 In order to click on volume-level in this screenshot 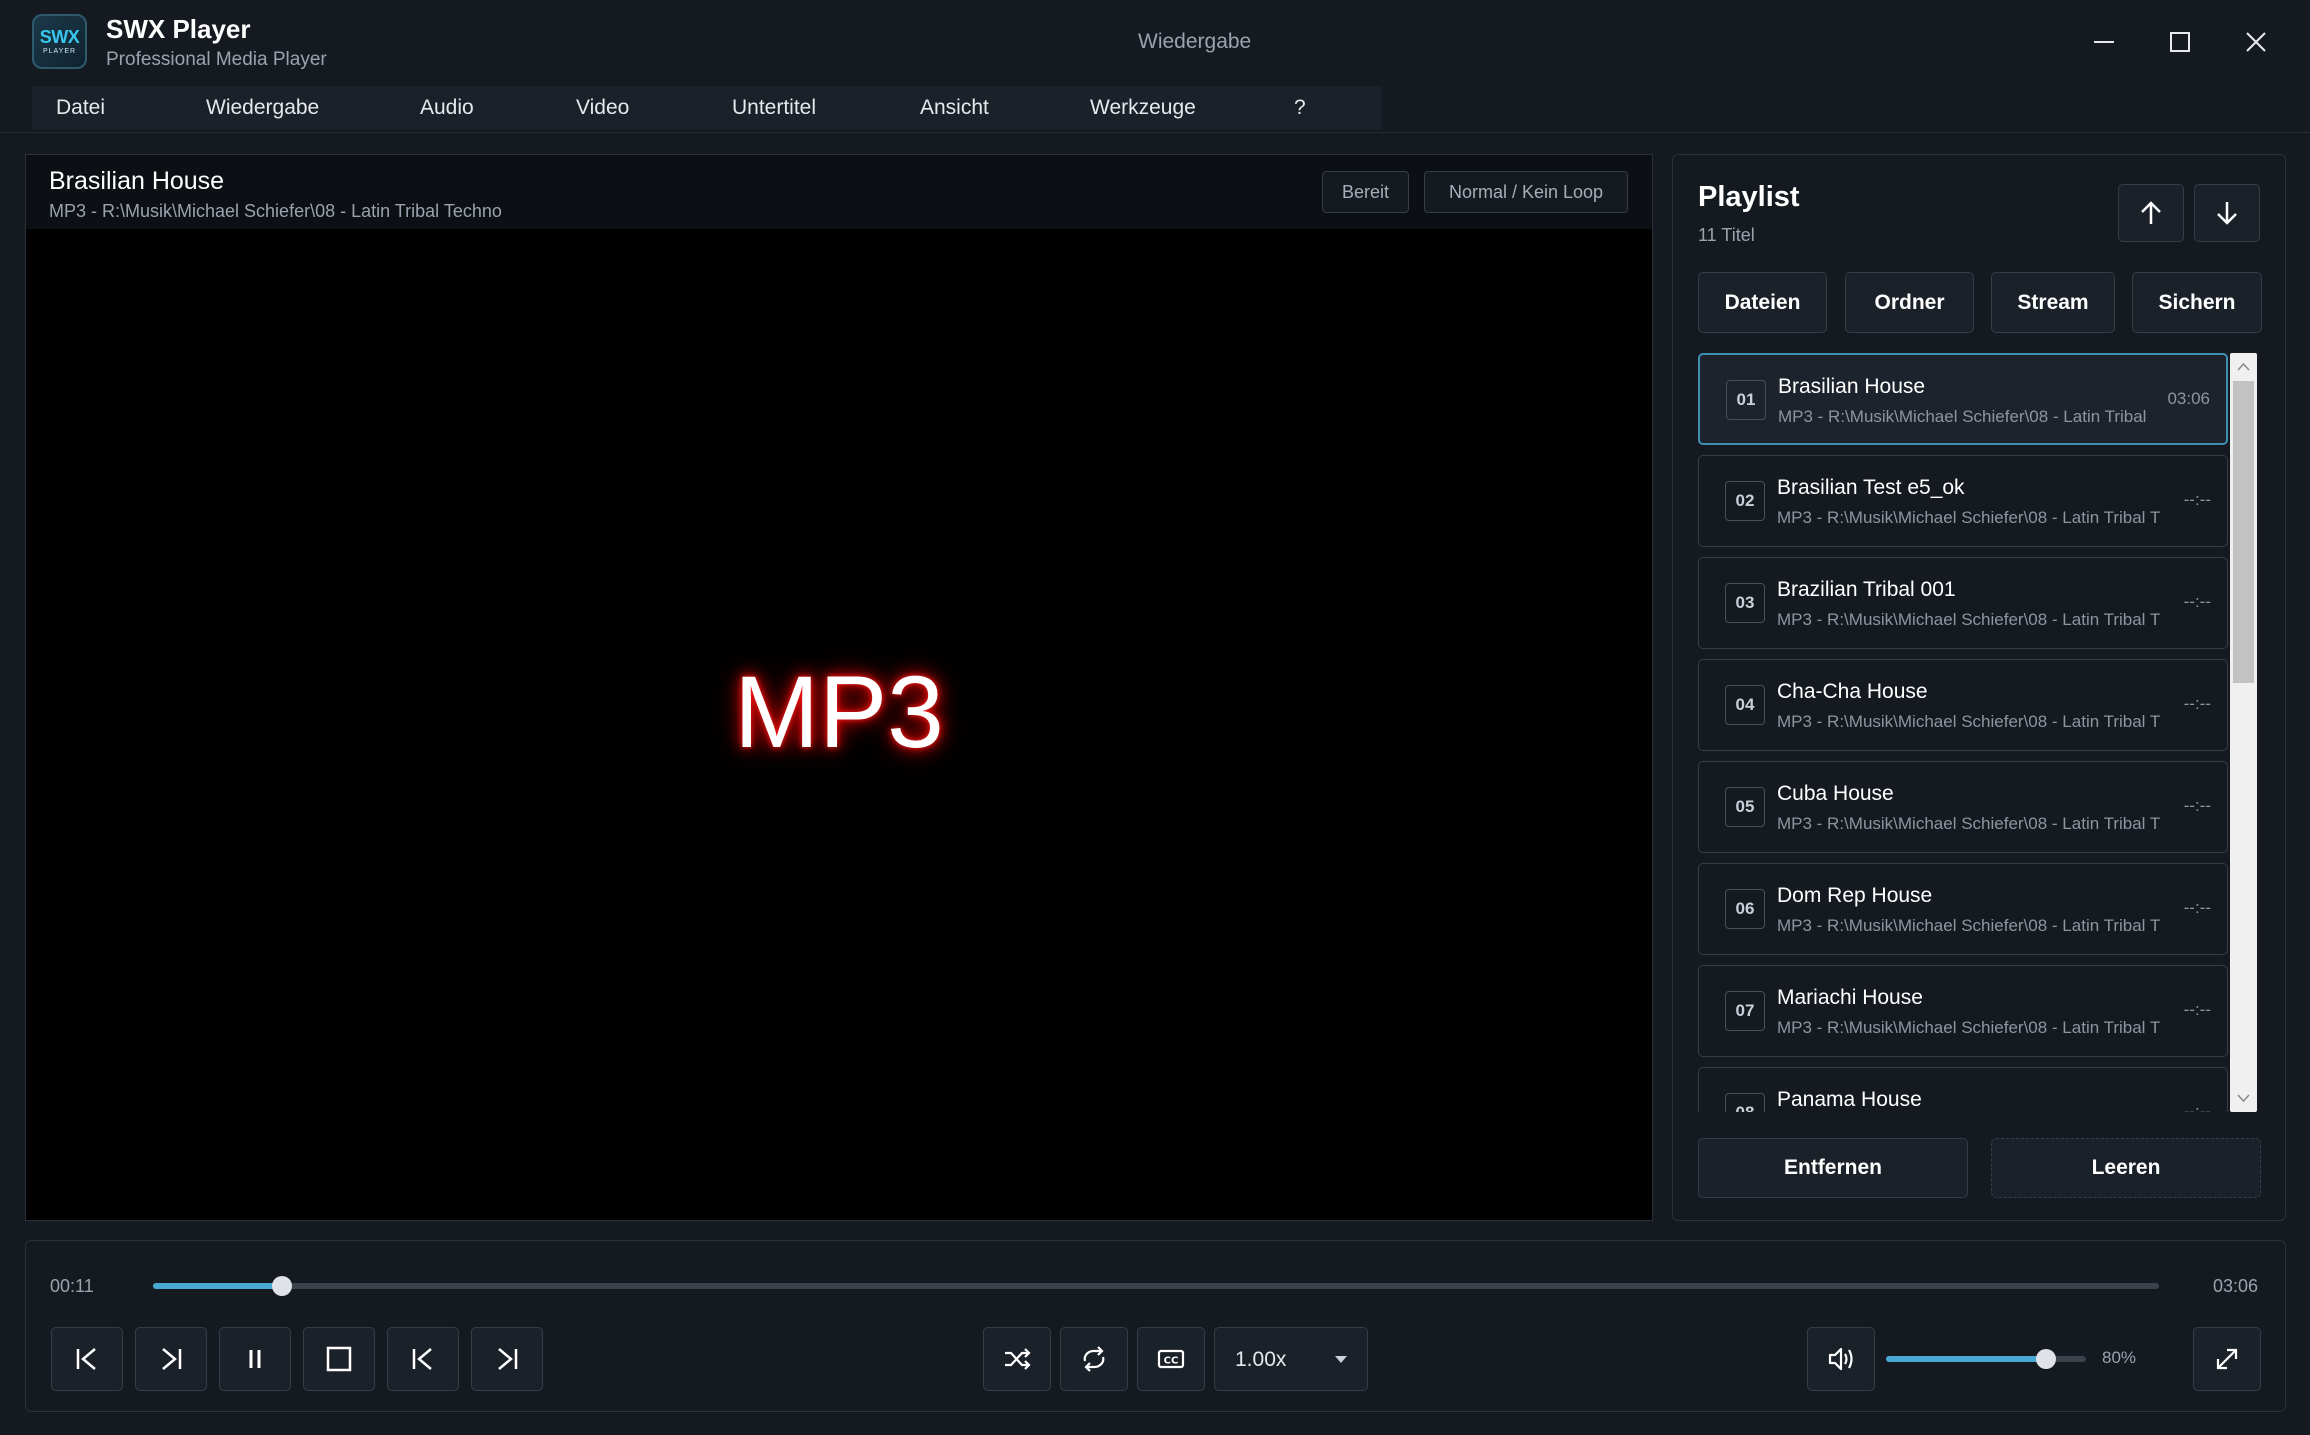, I will do `click(1966, 1359)`.